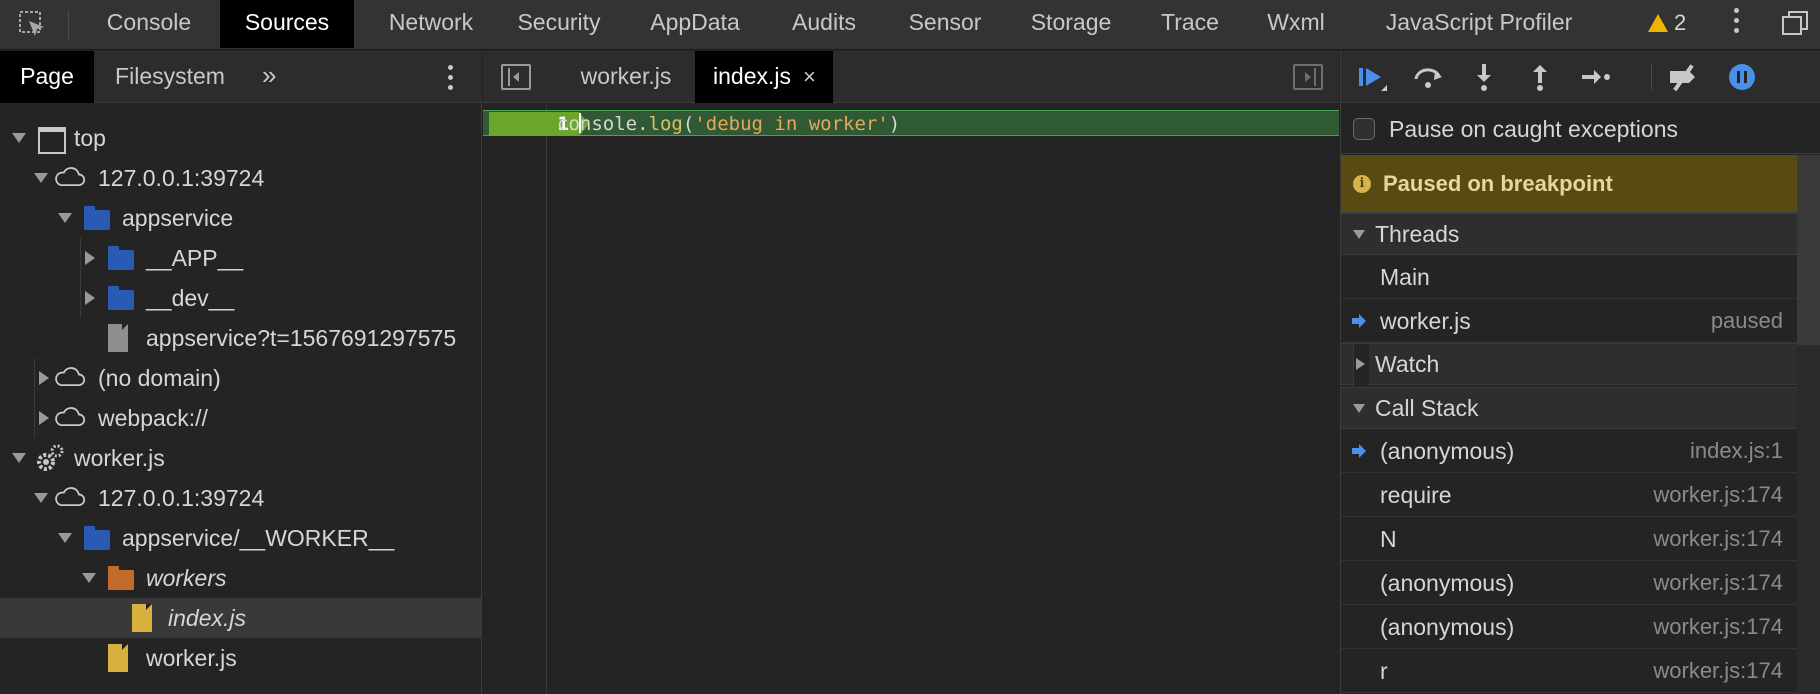  I want to click on tab-trace: Trace, so click(1190, 24).